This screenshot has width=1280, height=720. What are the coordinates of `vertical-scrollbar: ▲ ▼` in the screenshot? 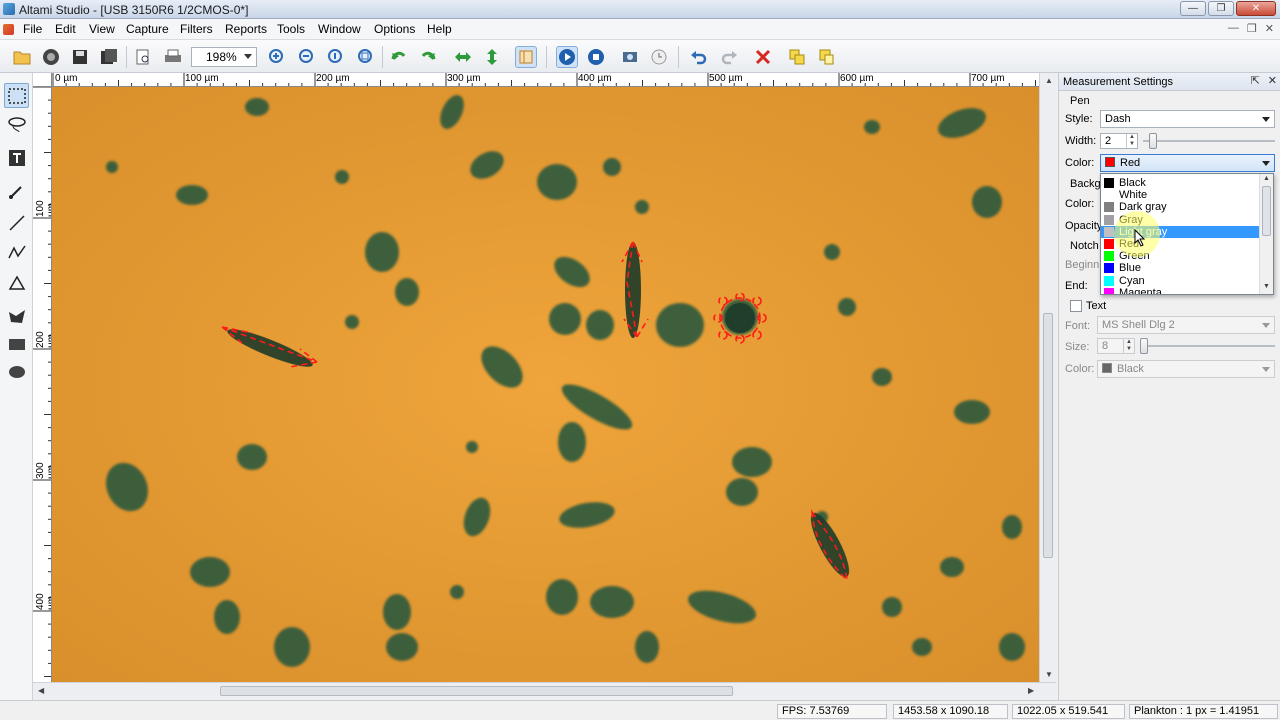 It's located at (1047, 377).